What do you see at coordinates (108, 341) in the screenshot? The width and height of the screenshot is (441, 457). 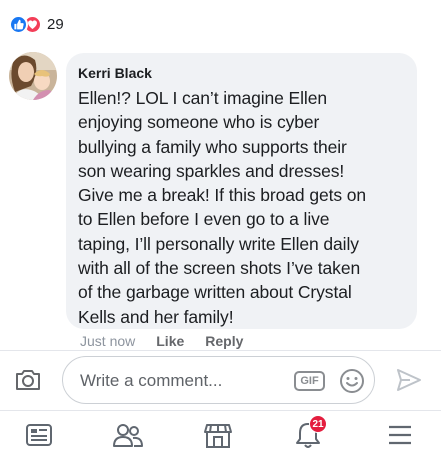 I see `comment-timestamp: Just now` at bounding box center [108, 341].